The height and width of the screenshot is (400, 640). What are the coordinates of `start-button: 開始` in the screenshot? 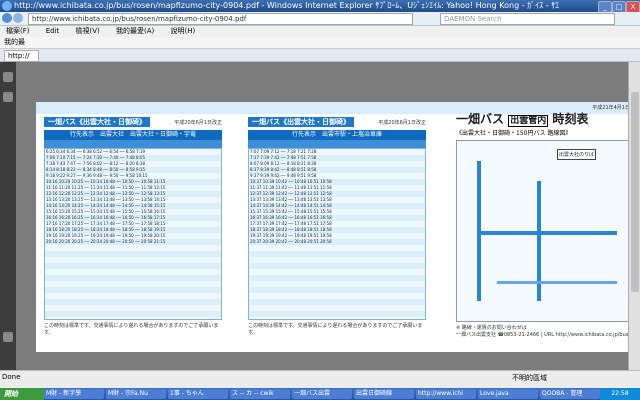 It's located at (22, 394).